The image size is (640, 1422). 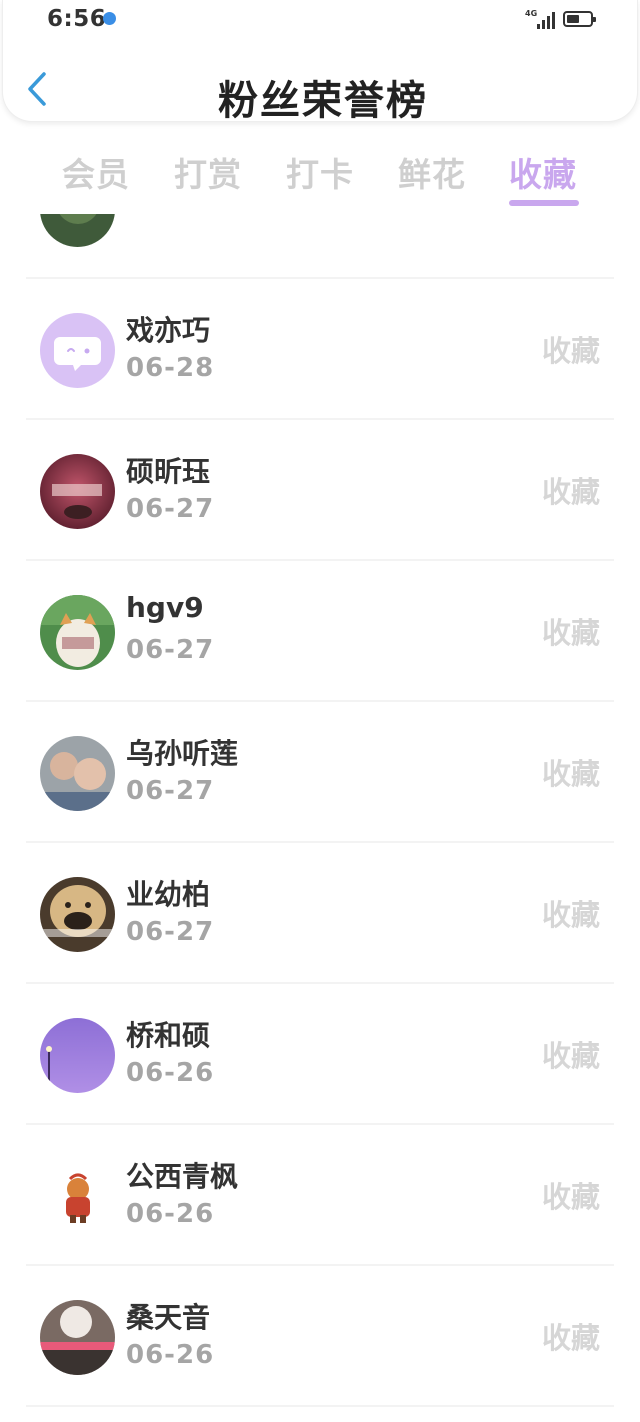 What do you see at coordinates (320, 1054) in the screenshot?
I see `list-item: 桥和硕 06-26 收藏` at bounding box center [320, 1054].